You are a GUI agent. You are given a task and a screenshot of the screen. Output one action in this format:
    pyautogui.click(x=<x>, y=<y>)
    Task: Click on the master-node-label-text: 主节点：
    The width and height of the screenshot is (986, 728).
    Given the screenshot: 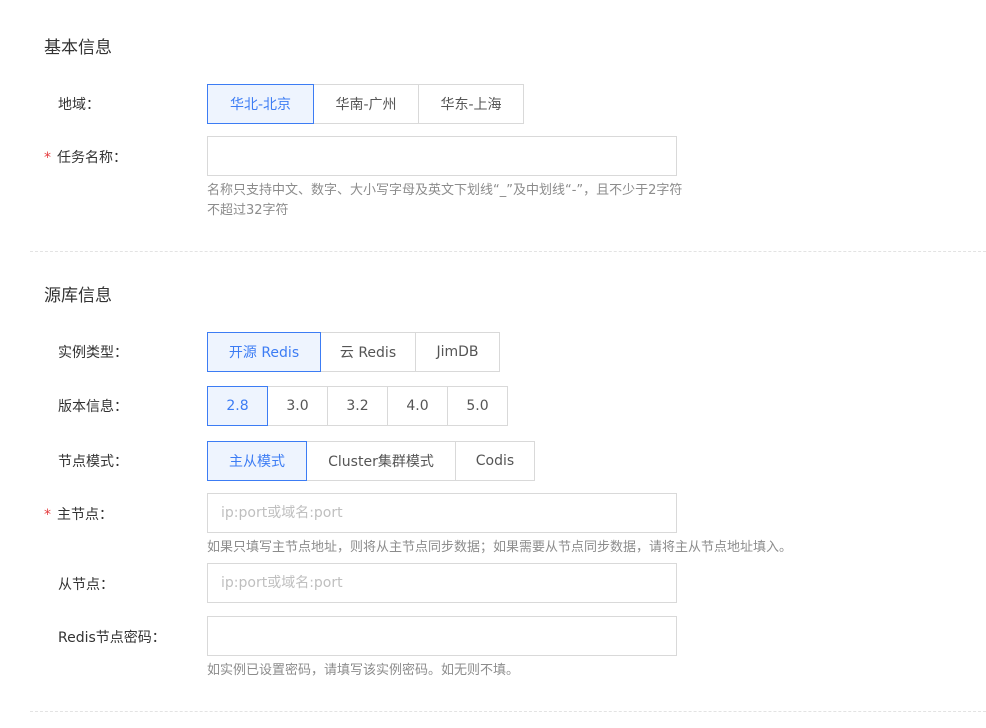 What is the action you would take?
    pyautogui.click(x=85, y=515)
    